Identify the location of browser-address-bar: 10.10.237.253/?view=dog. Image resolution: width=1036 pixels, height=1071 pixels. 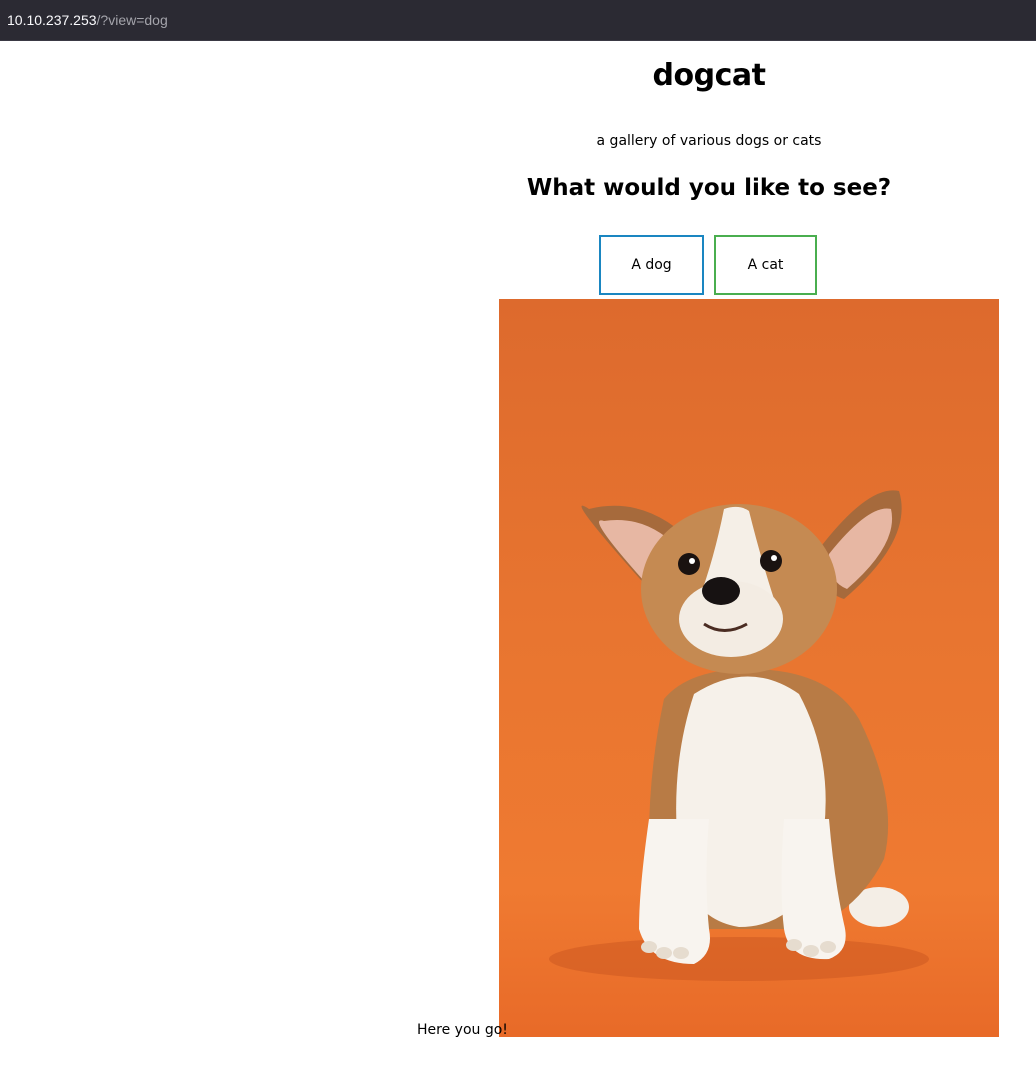
(518, 20).